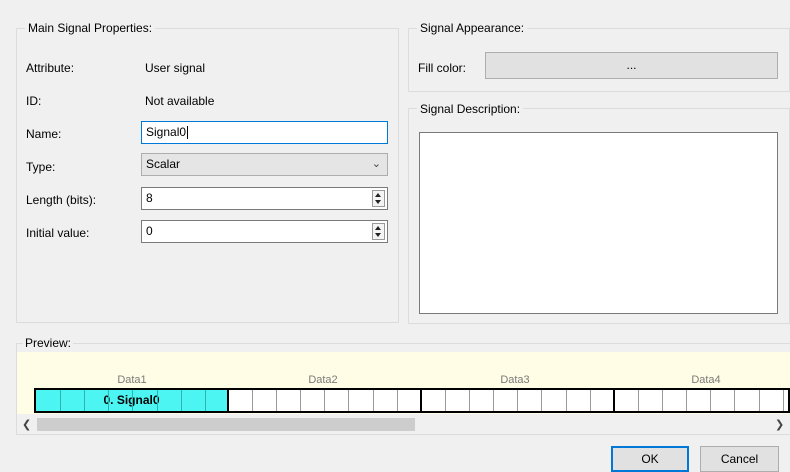 Image resolution: width=790 pixels, height=472 pixels. I want to click on ok-button-label: OK, so click(650, 459).